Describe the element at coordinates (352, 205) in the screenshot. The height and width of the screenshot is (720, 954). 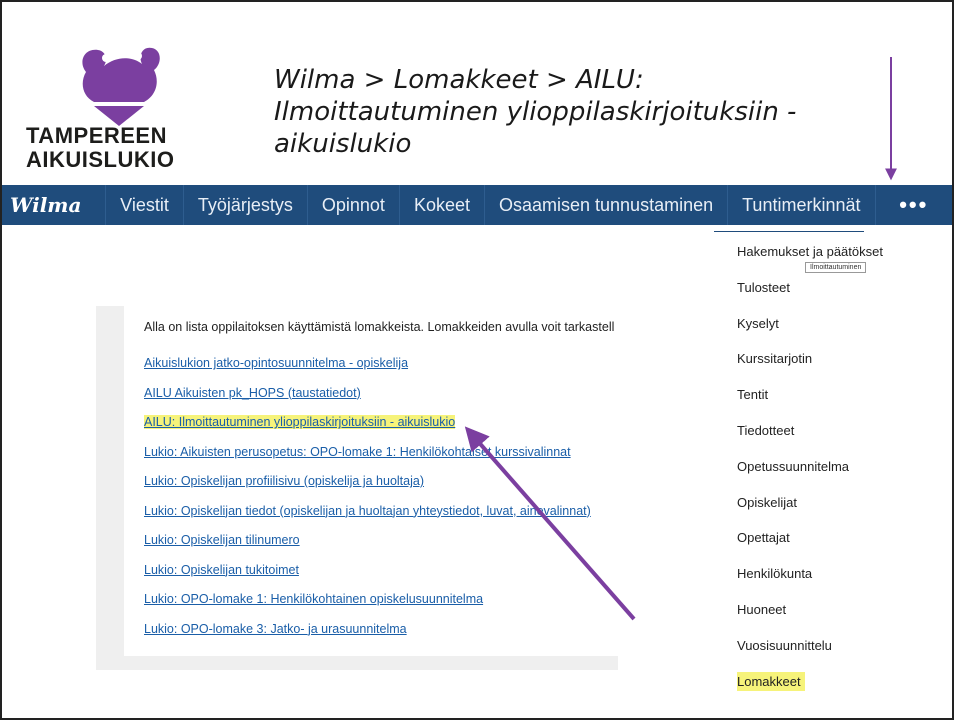
I see `nav-item-opinnot: Opinnot` at that location.